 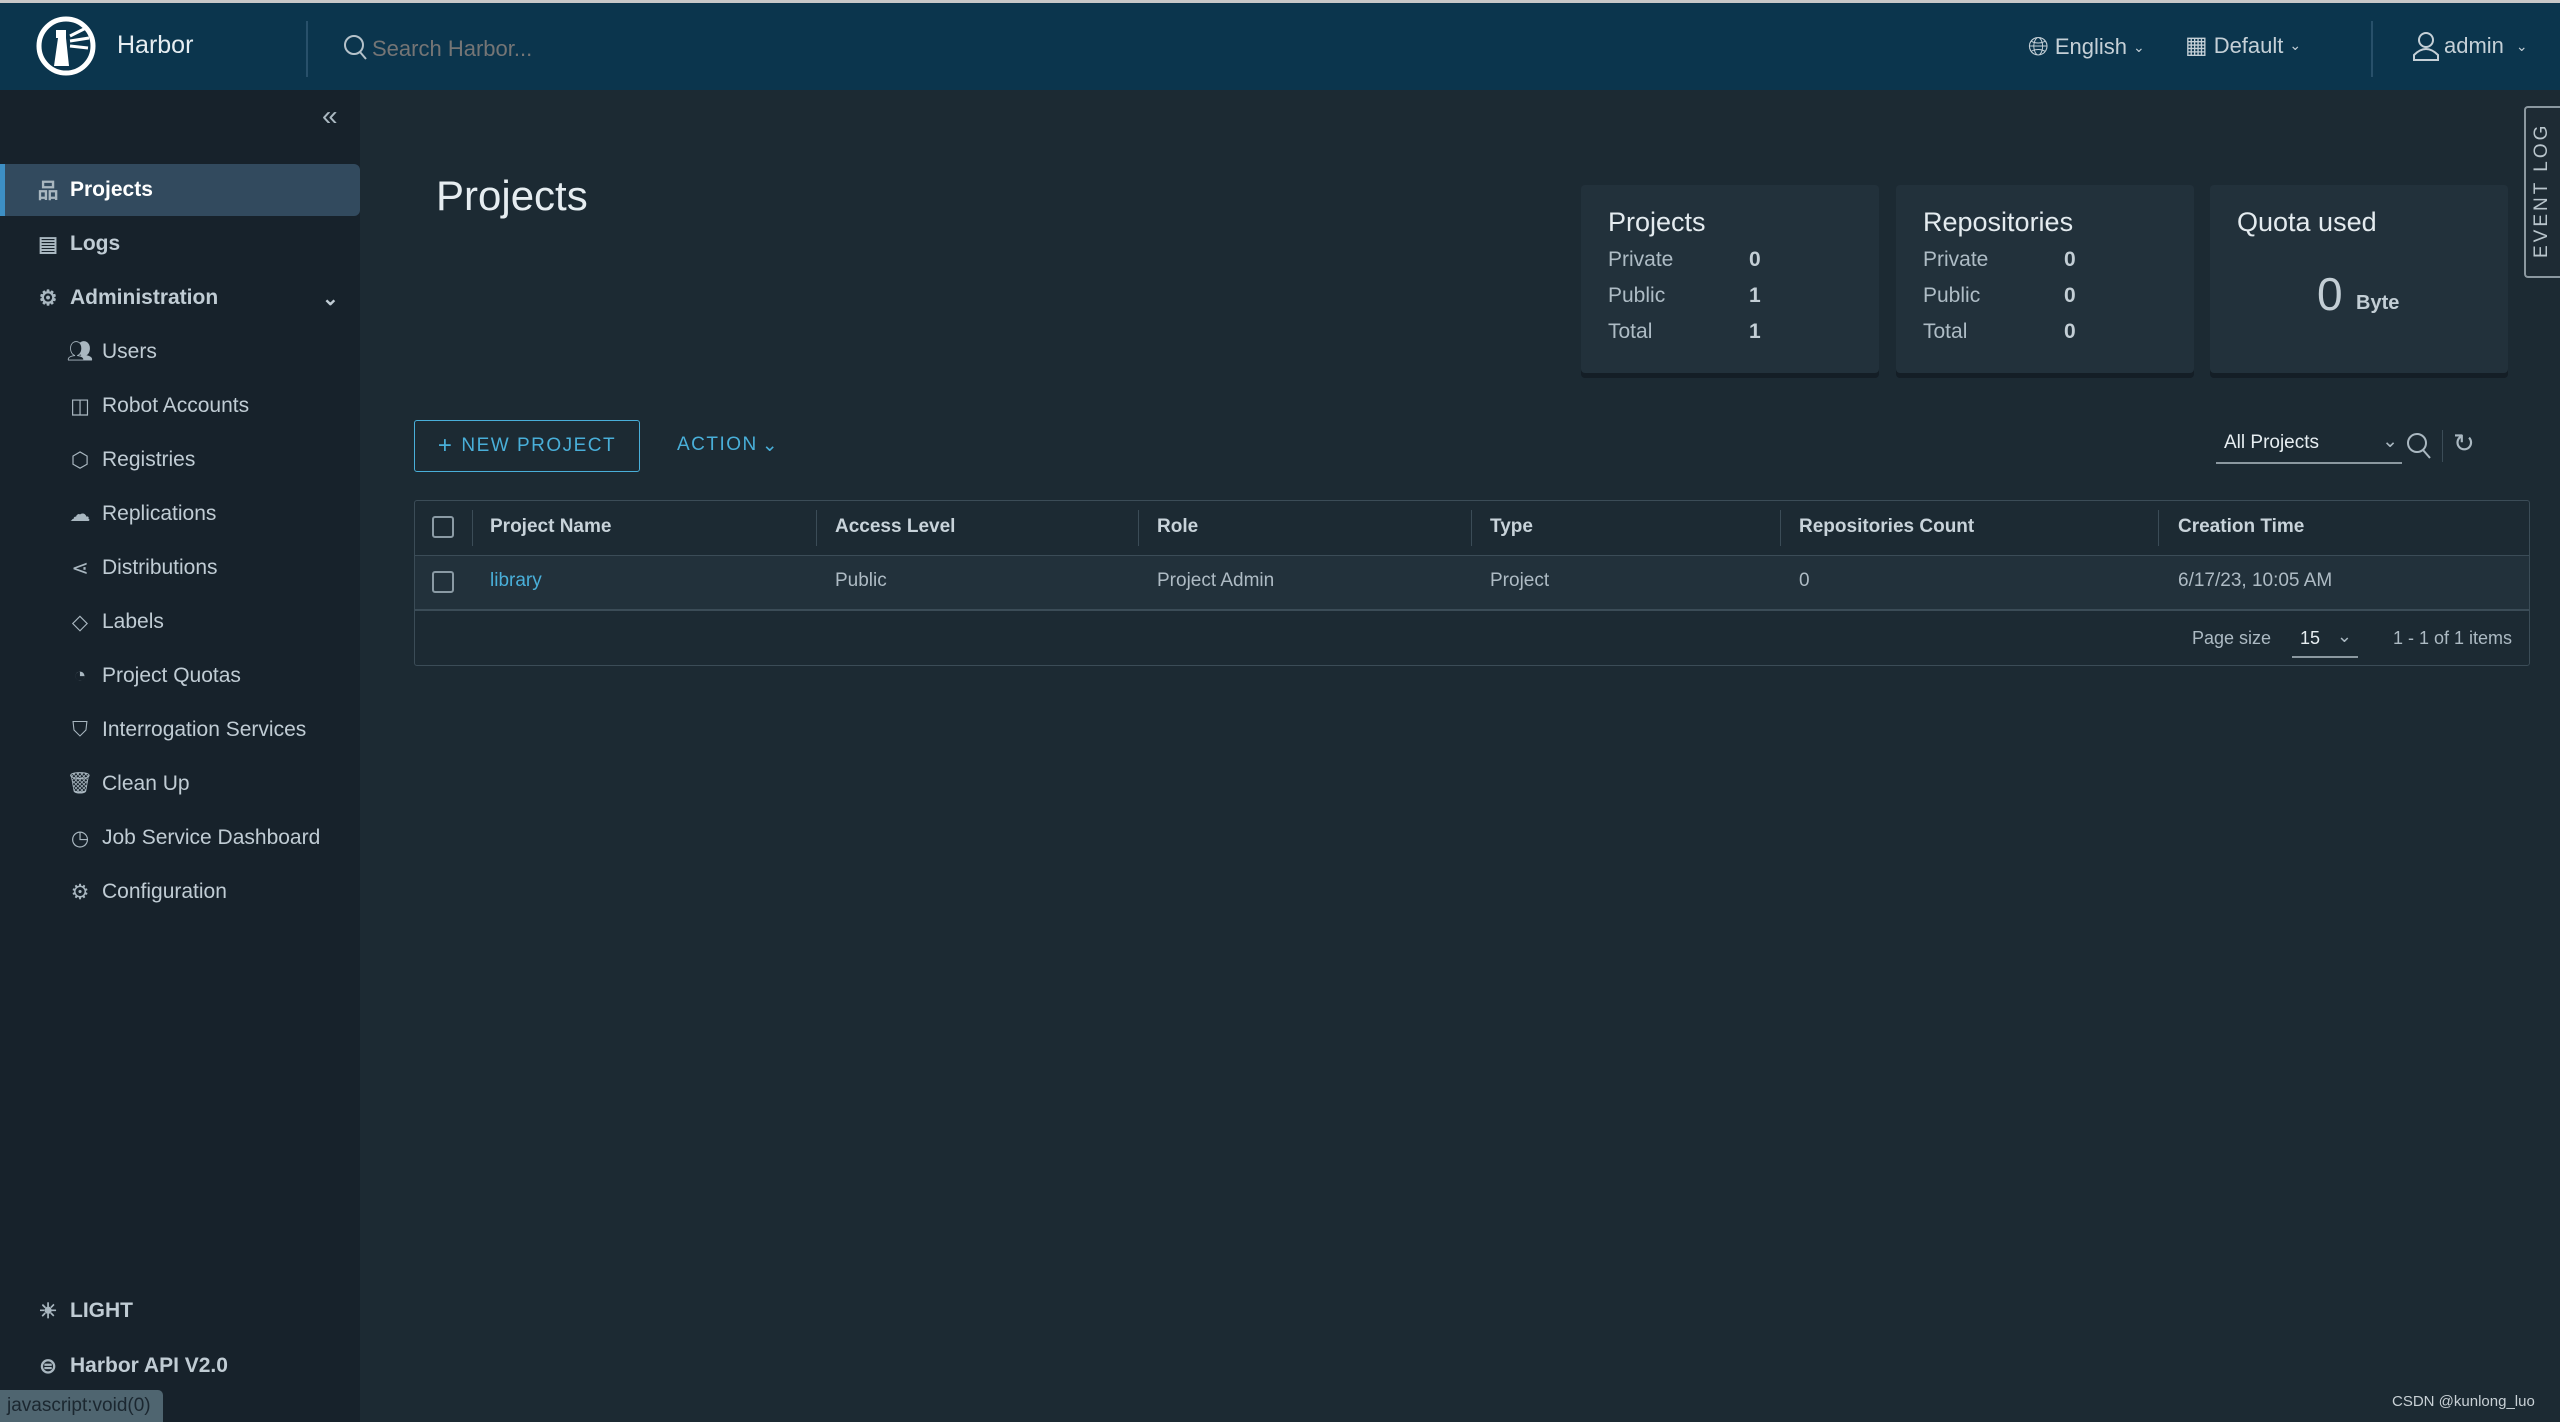 I want to click on access-level-cell: Public, so click(x=861, y=580).